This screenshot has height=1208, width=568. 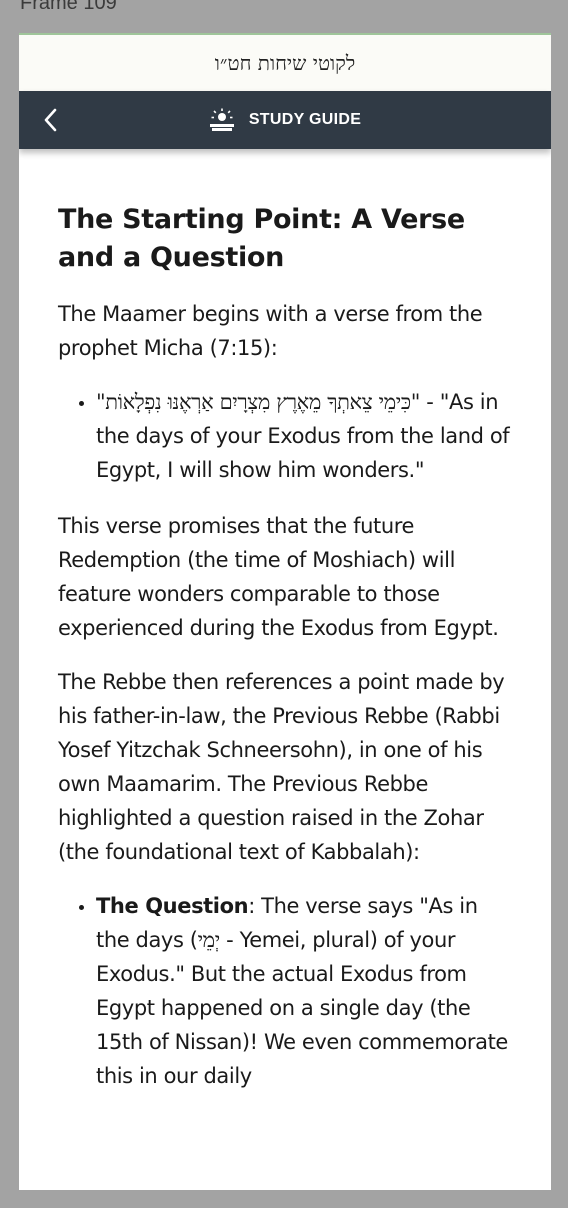 I want to click on study-guide-nav-bar: STUDY GUIDE, so click(x=285, y=120).